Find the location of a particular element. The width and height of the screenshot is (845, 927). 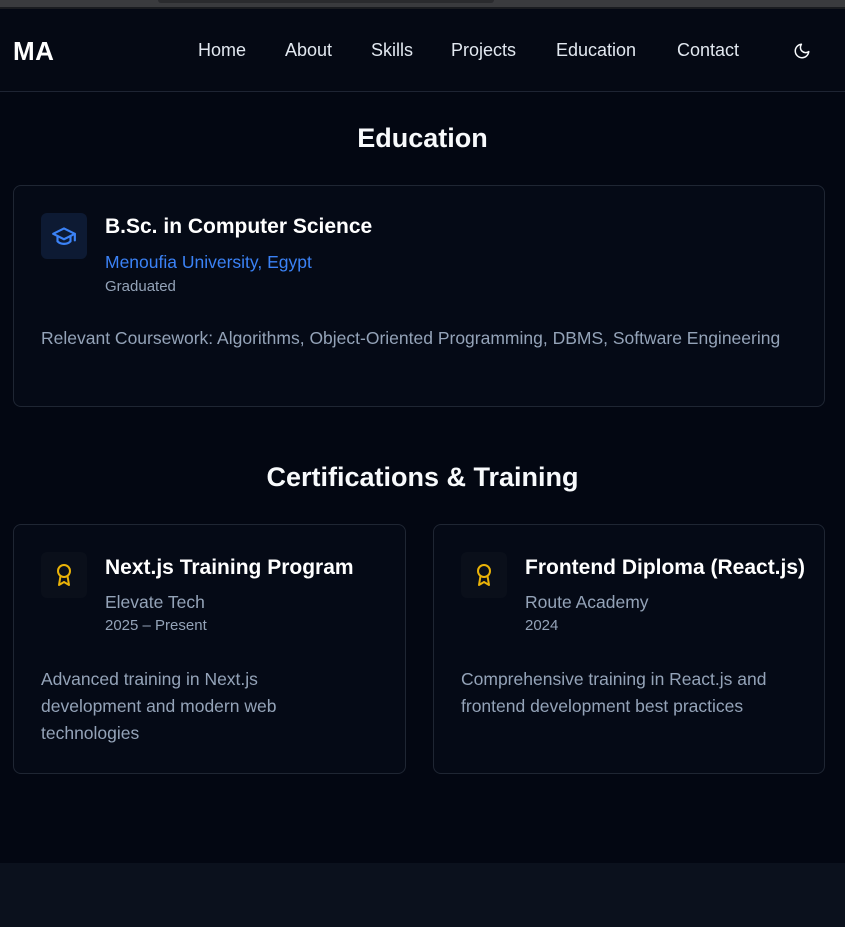

browser-top-strip is located at coordinates (422, 4).